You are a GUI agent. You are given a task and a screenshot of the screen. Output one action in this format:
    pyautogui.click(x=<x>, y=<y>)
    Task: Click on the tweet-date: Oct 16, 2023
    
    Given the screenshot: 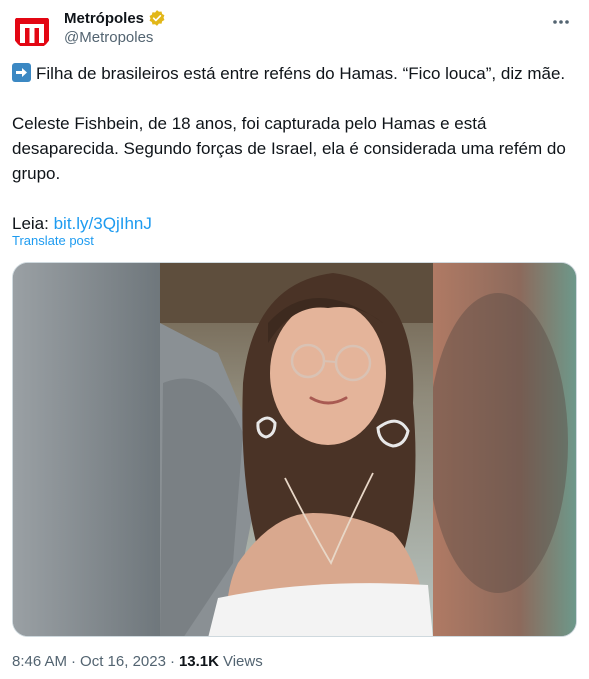 What is the action you would take?
    pyautogui.click(x=123, y=661)
    